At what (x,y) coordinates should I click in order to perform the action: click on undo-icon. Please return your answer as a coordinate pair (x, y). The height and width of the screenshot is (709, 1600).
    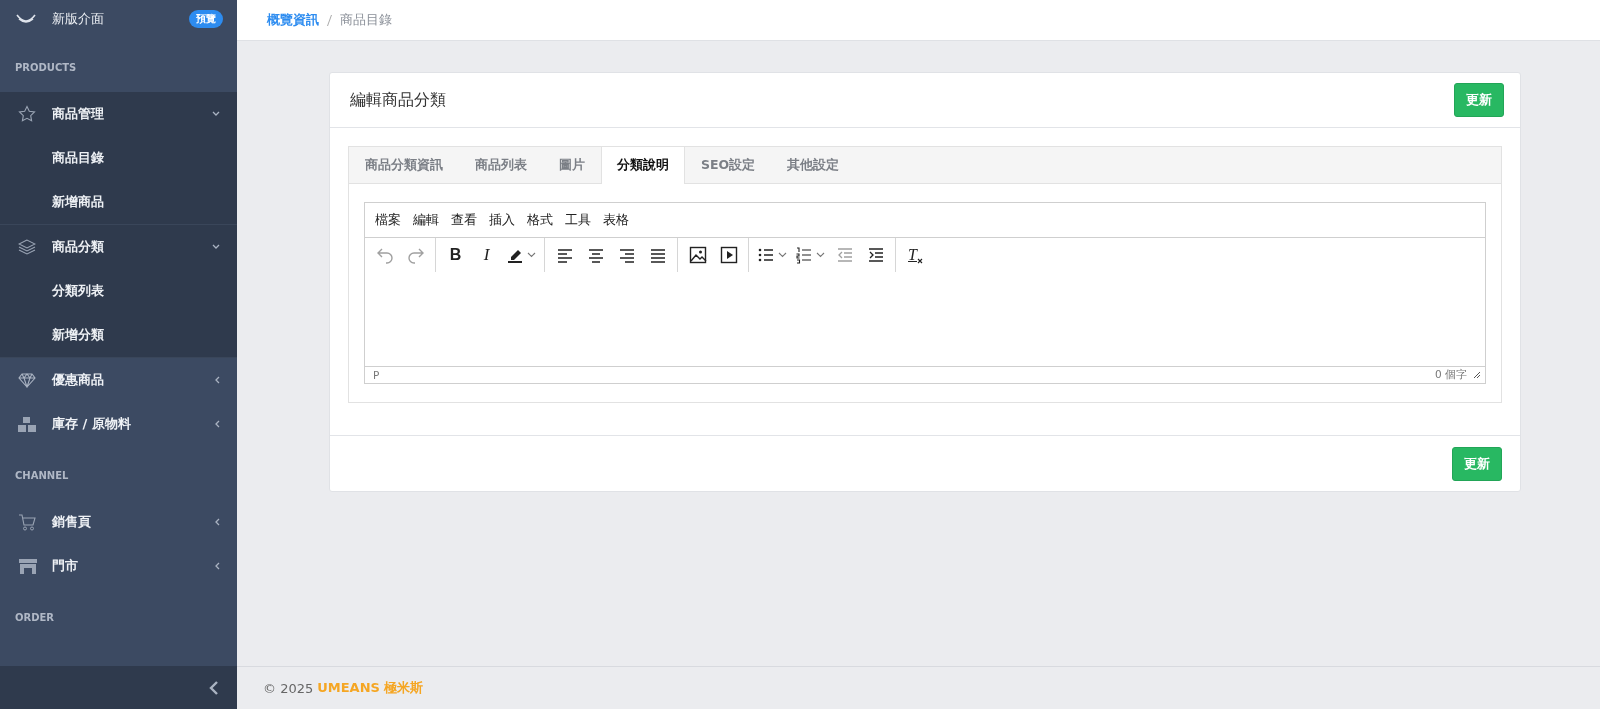
    Looking at the image, I should click on (384, 255).